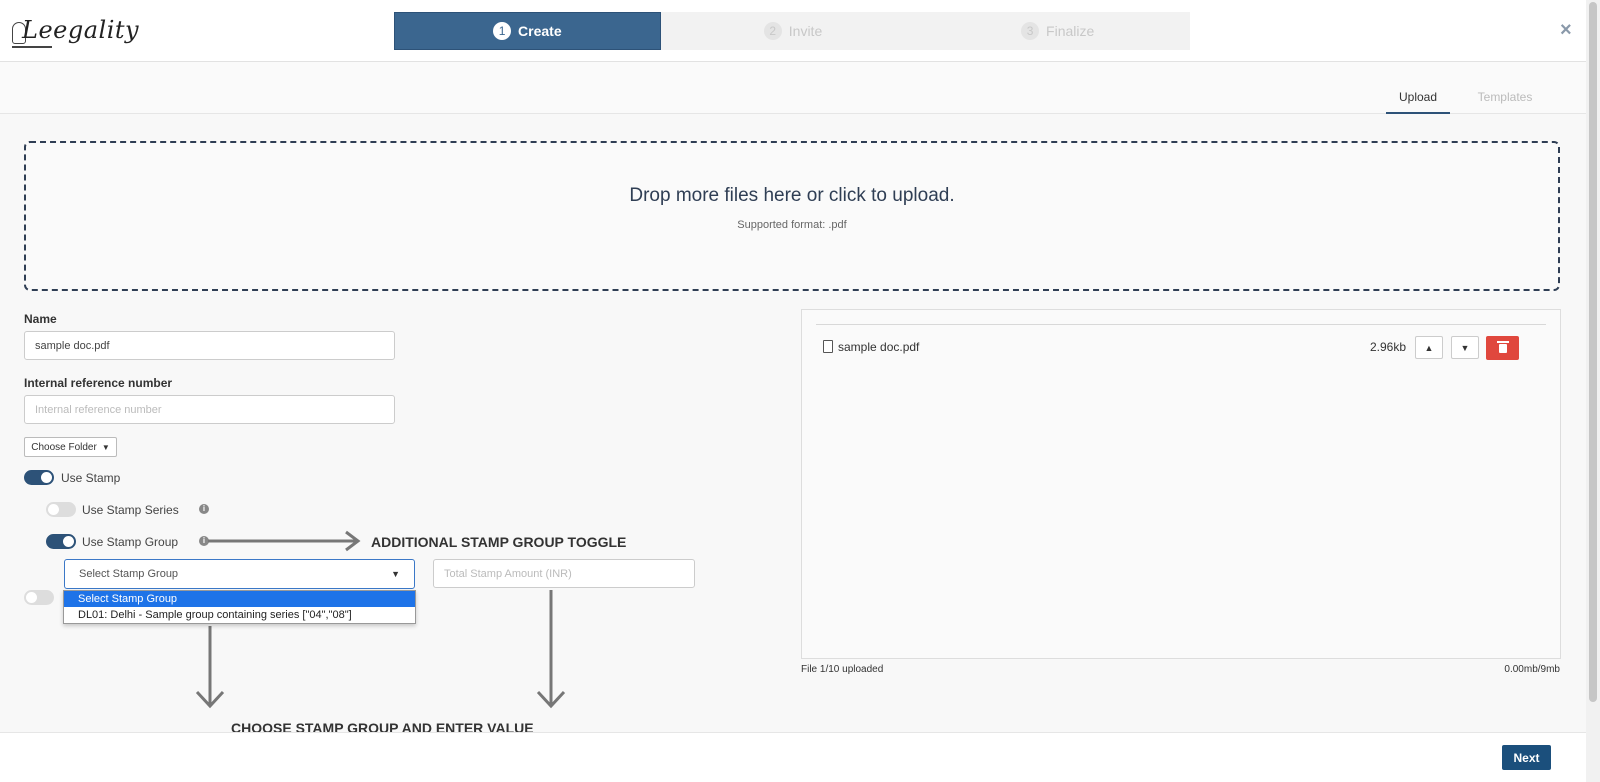 This screenshot has width=1600, height=782. I want to click on step-number: 2, so click(772, 31).